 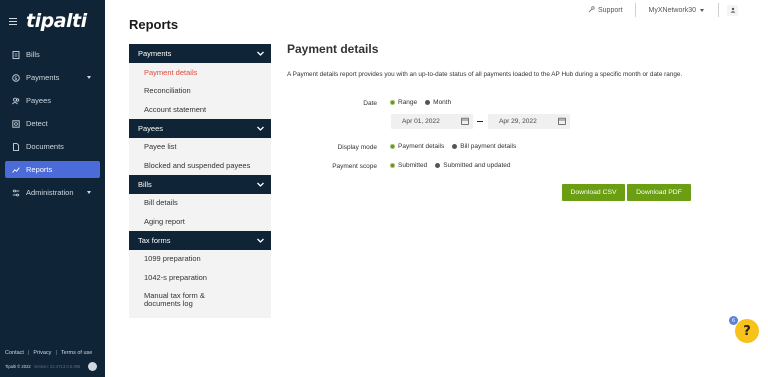 I want to click on menu-item-1042s-preparation: 1042-s preparation, so click(x=200, y=277).